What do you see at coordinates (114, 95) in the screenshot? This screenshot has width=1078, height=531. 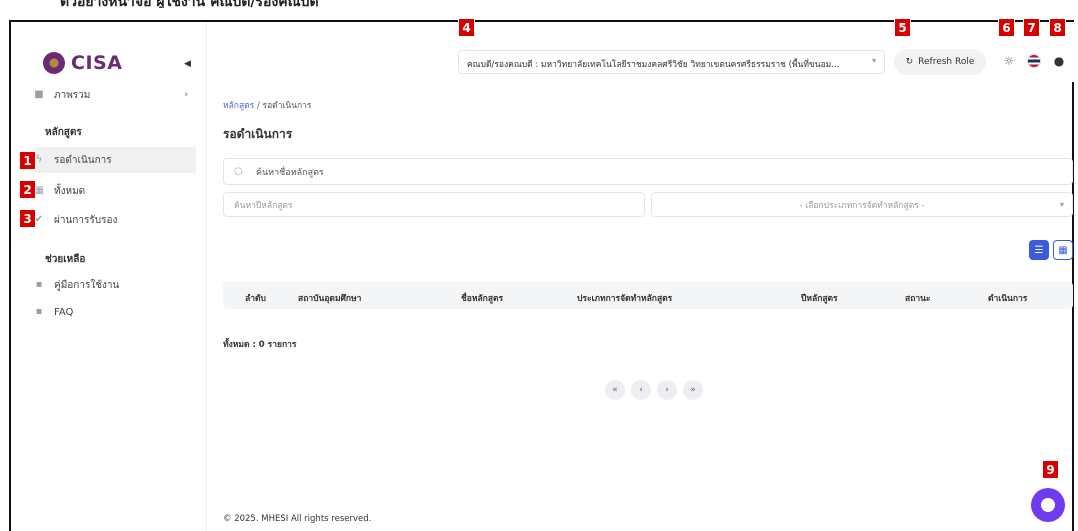 I see `sidebar-item-overview: ■ ภาพรวม ›` at bounding box center [114, 95].